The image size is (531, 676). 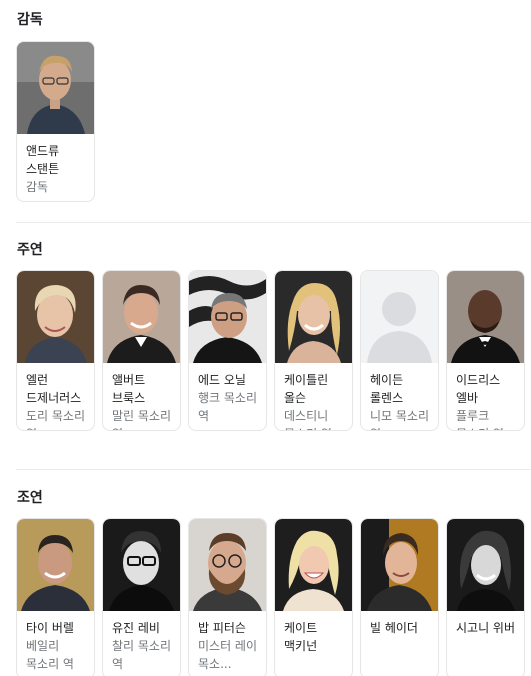 I want to click on person-card: 헤이든 롤렌스 니모 목소리 역, so click(x=399, y=350).